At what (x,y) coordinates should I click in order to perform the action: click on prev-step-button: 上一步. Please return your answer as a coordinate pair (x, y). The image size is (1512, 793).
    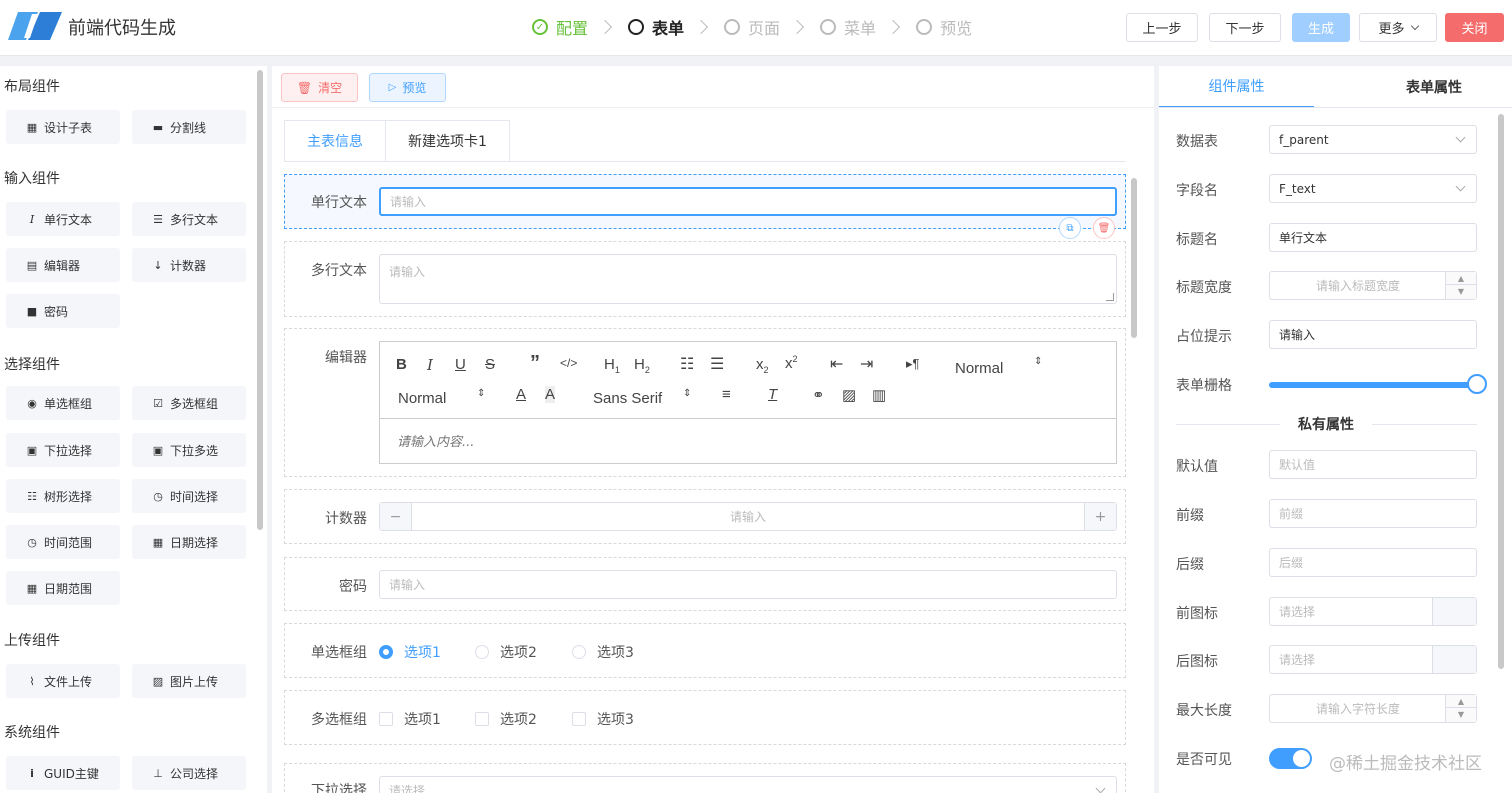
    Looking at the image, I should click on (1162, 27).